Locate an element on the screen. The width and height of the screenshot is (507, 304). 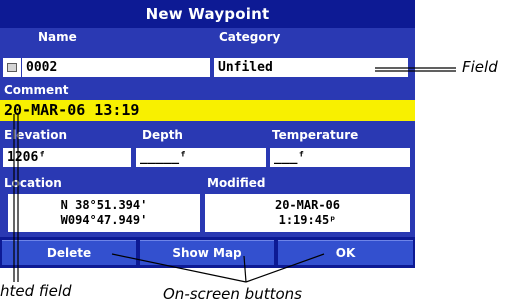
buttons-leader-ok is located at coordinates (285, 268).